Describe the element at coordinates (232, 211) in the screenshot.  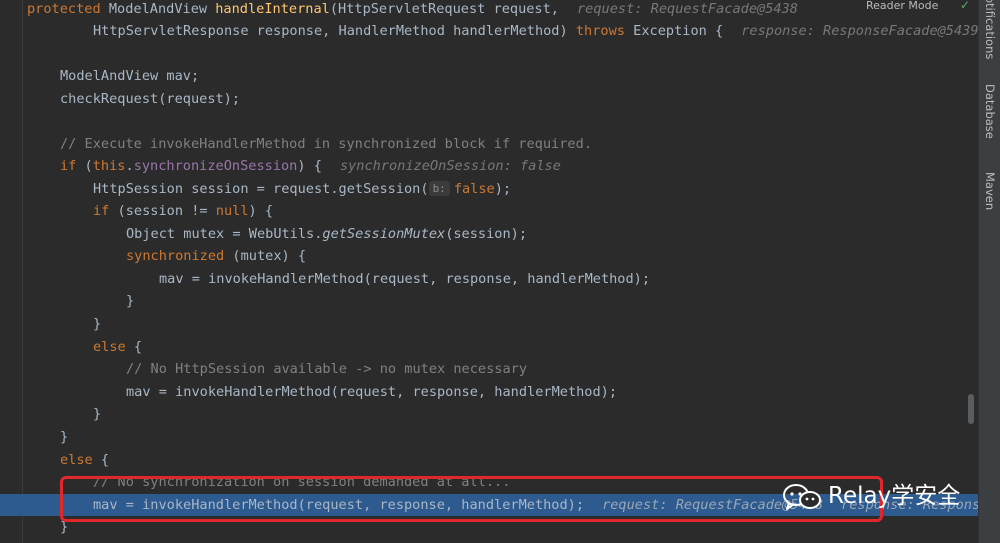
I see `code-keyword: null` at that location.